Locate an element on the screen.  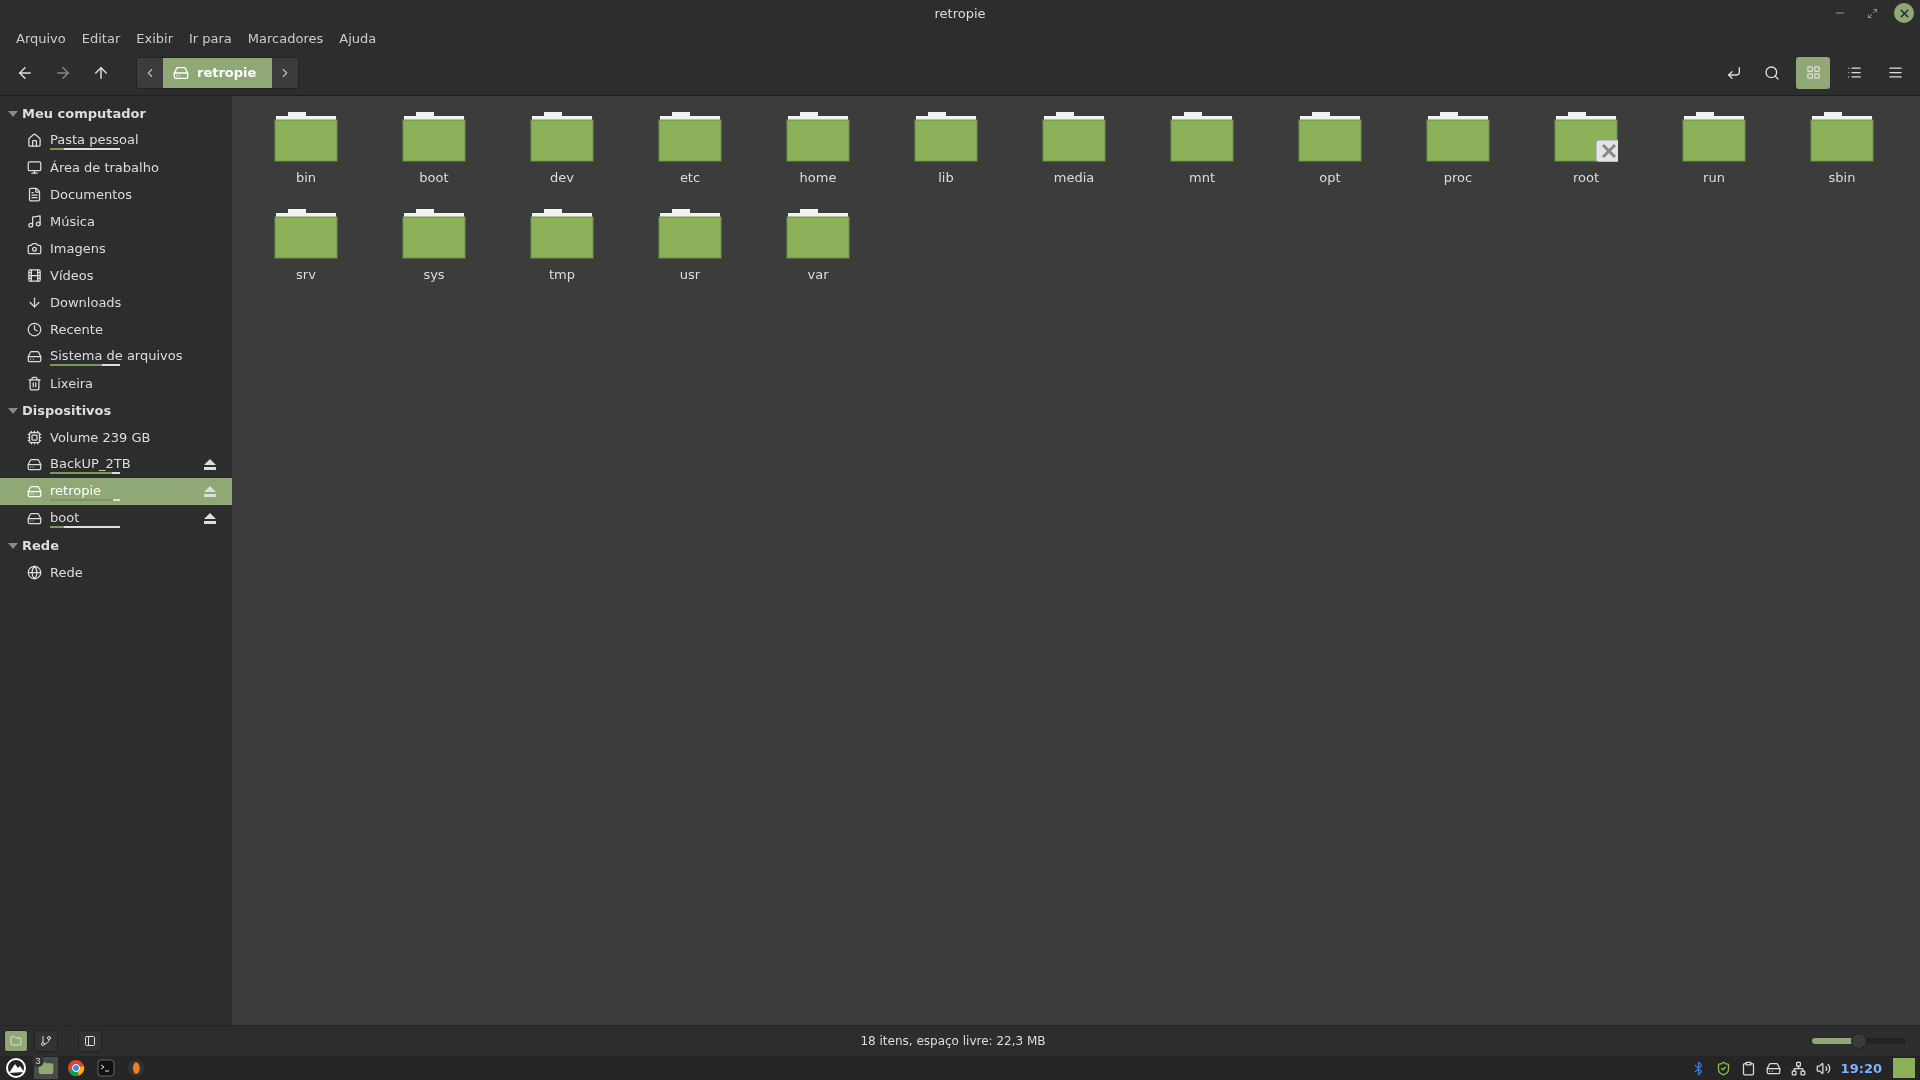
menu-item: Ir para is located at coordinates (210, 38).